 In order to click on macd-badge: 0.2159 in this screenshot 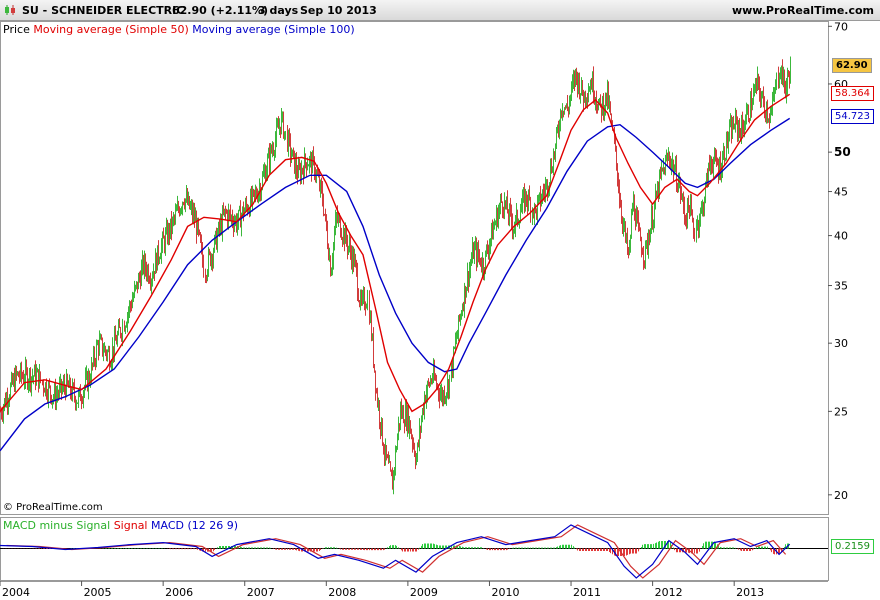, I will do `click(852, 546)`.